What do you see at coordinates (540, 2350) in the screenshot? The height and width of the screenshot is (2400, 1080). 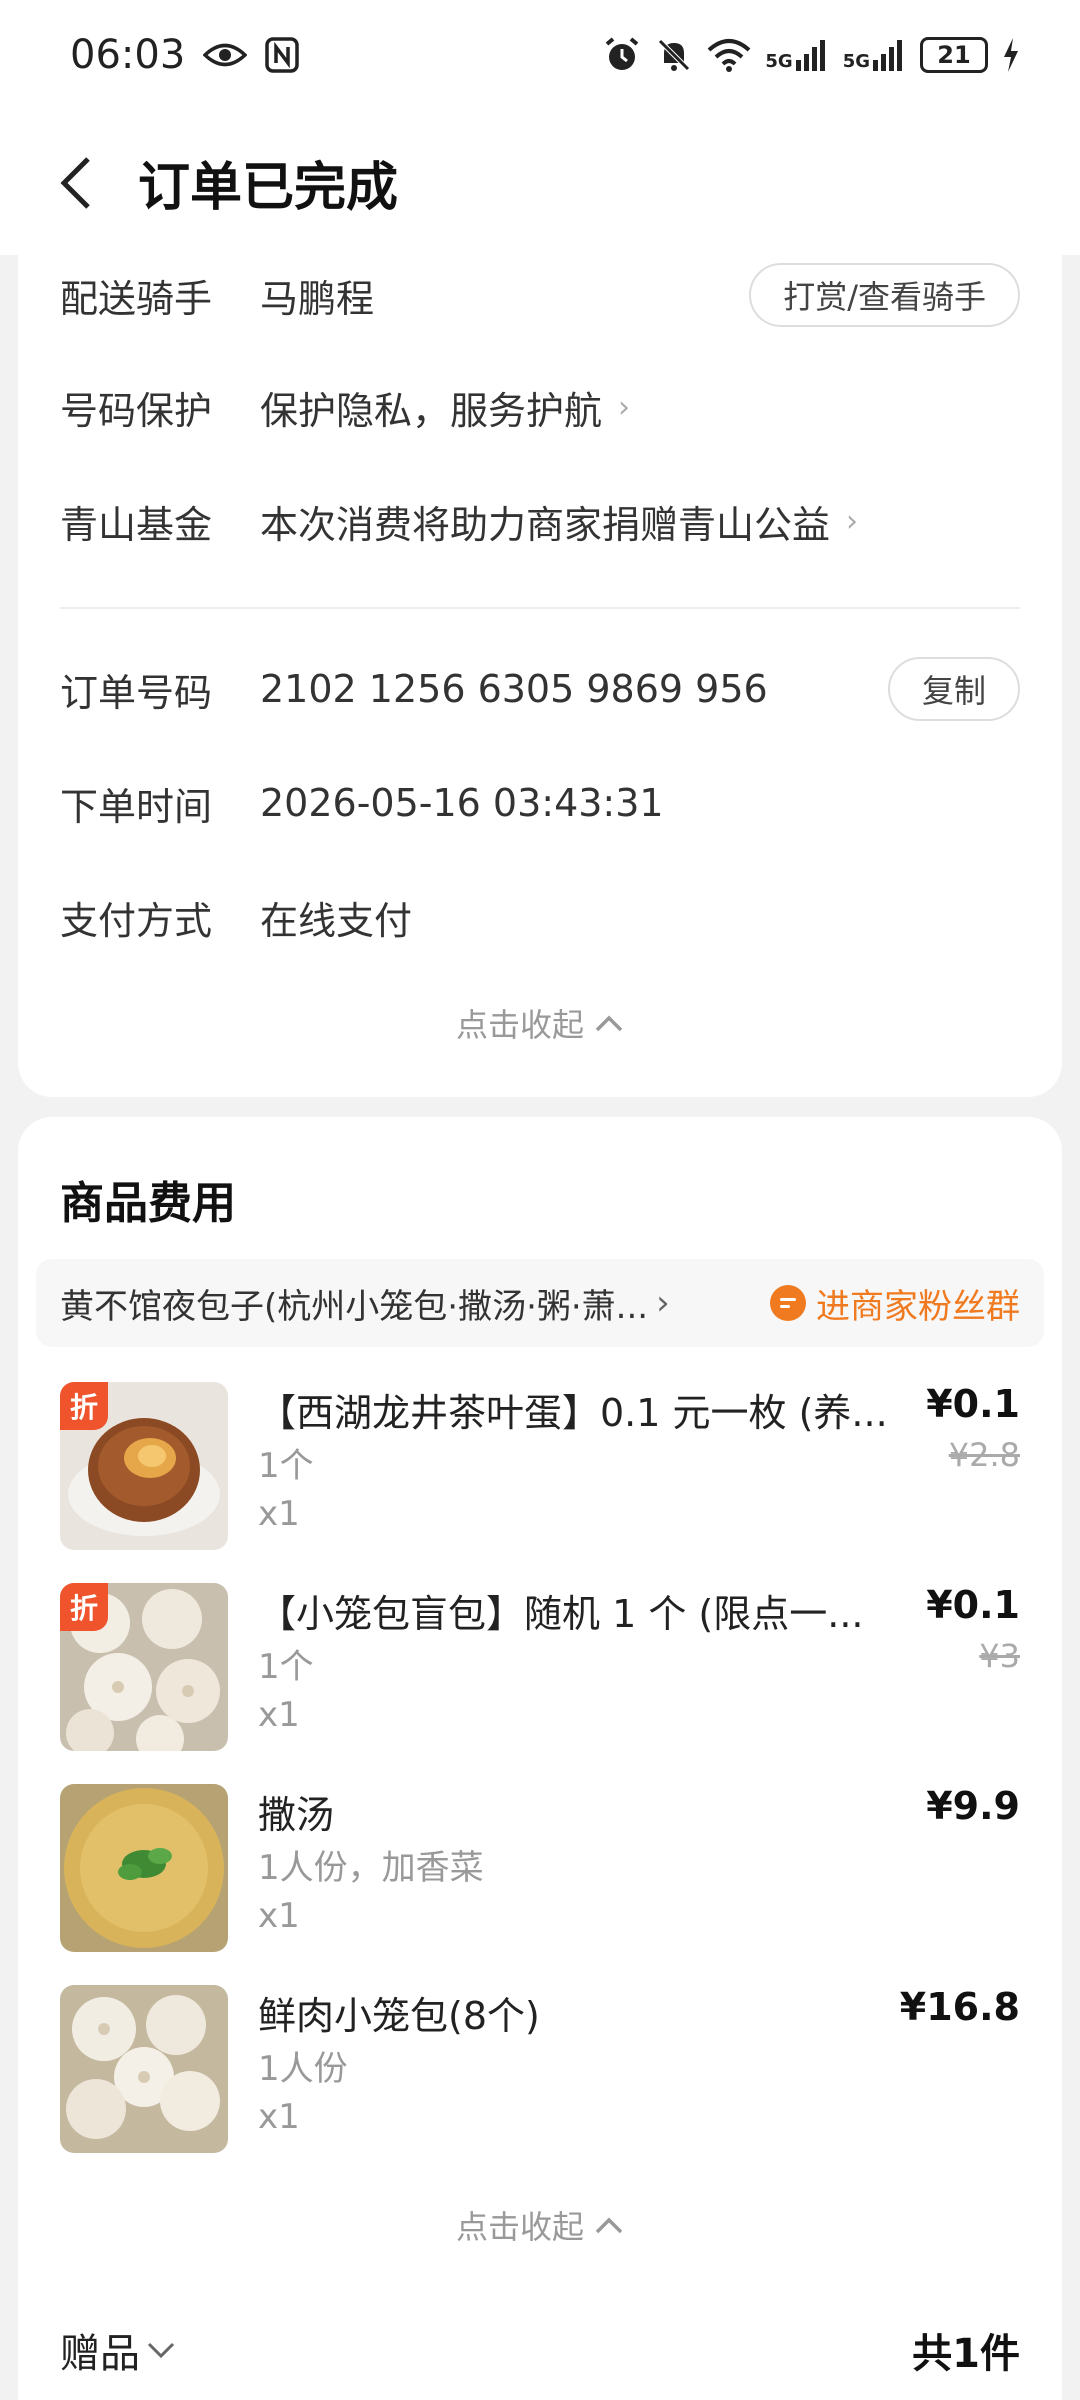 I see `gift-row: 赠品 共1件` at bounding box center [540, 2350].